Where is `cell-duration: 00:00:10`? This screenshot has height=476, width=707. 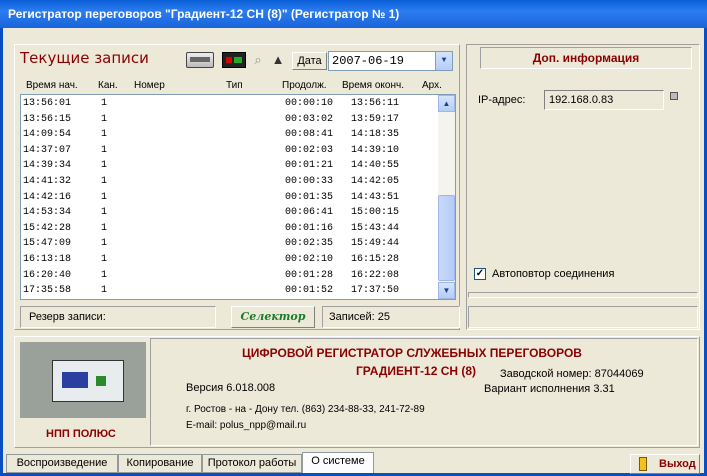
cell-duration: 00:00:10 is located at coordinates (309, 103).